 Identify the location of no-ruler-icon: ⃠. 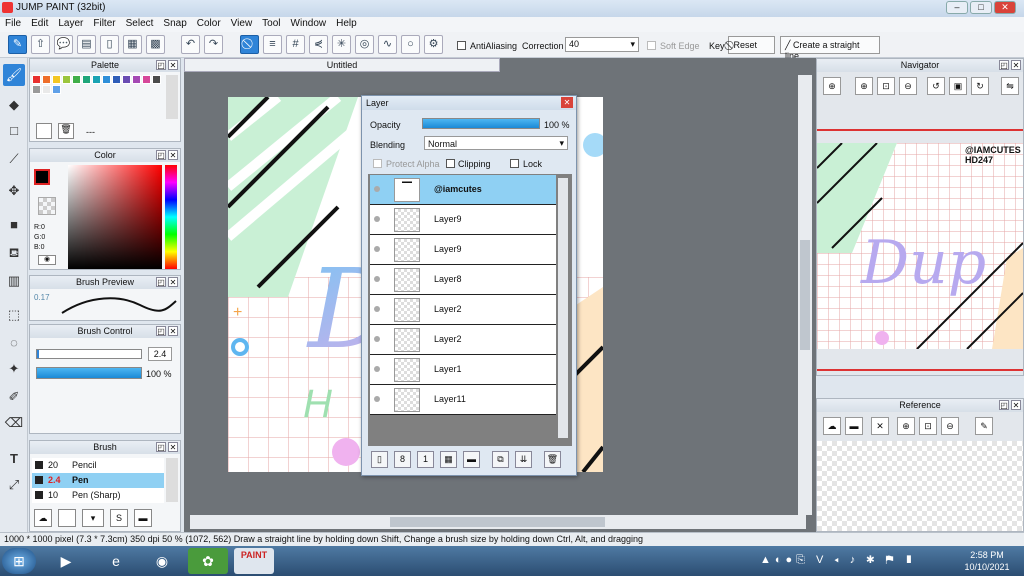
(249, 44).